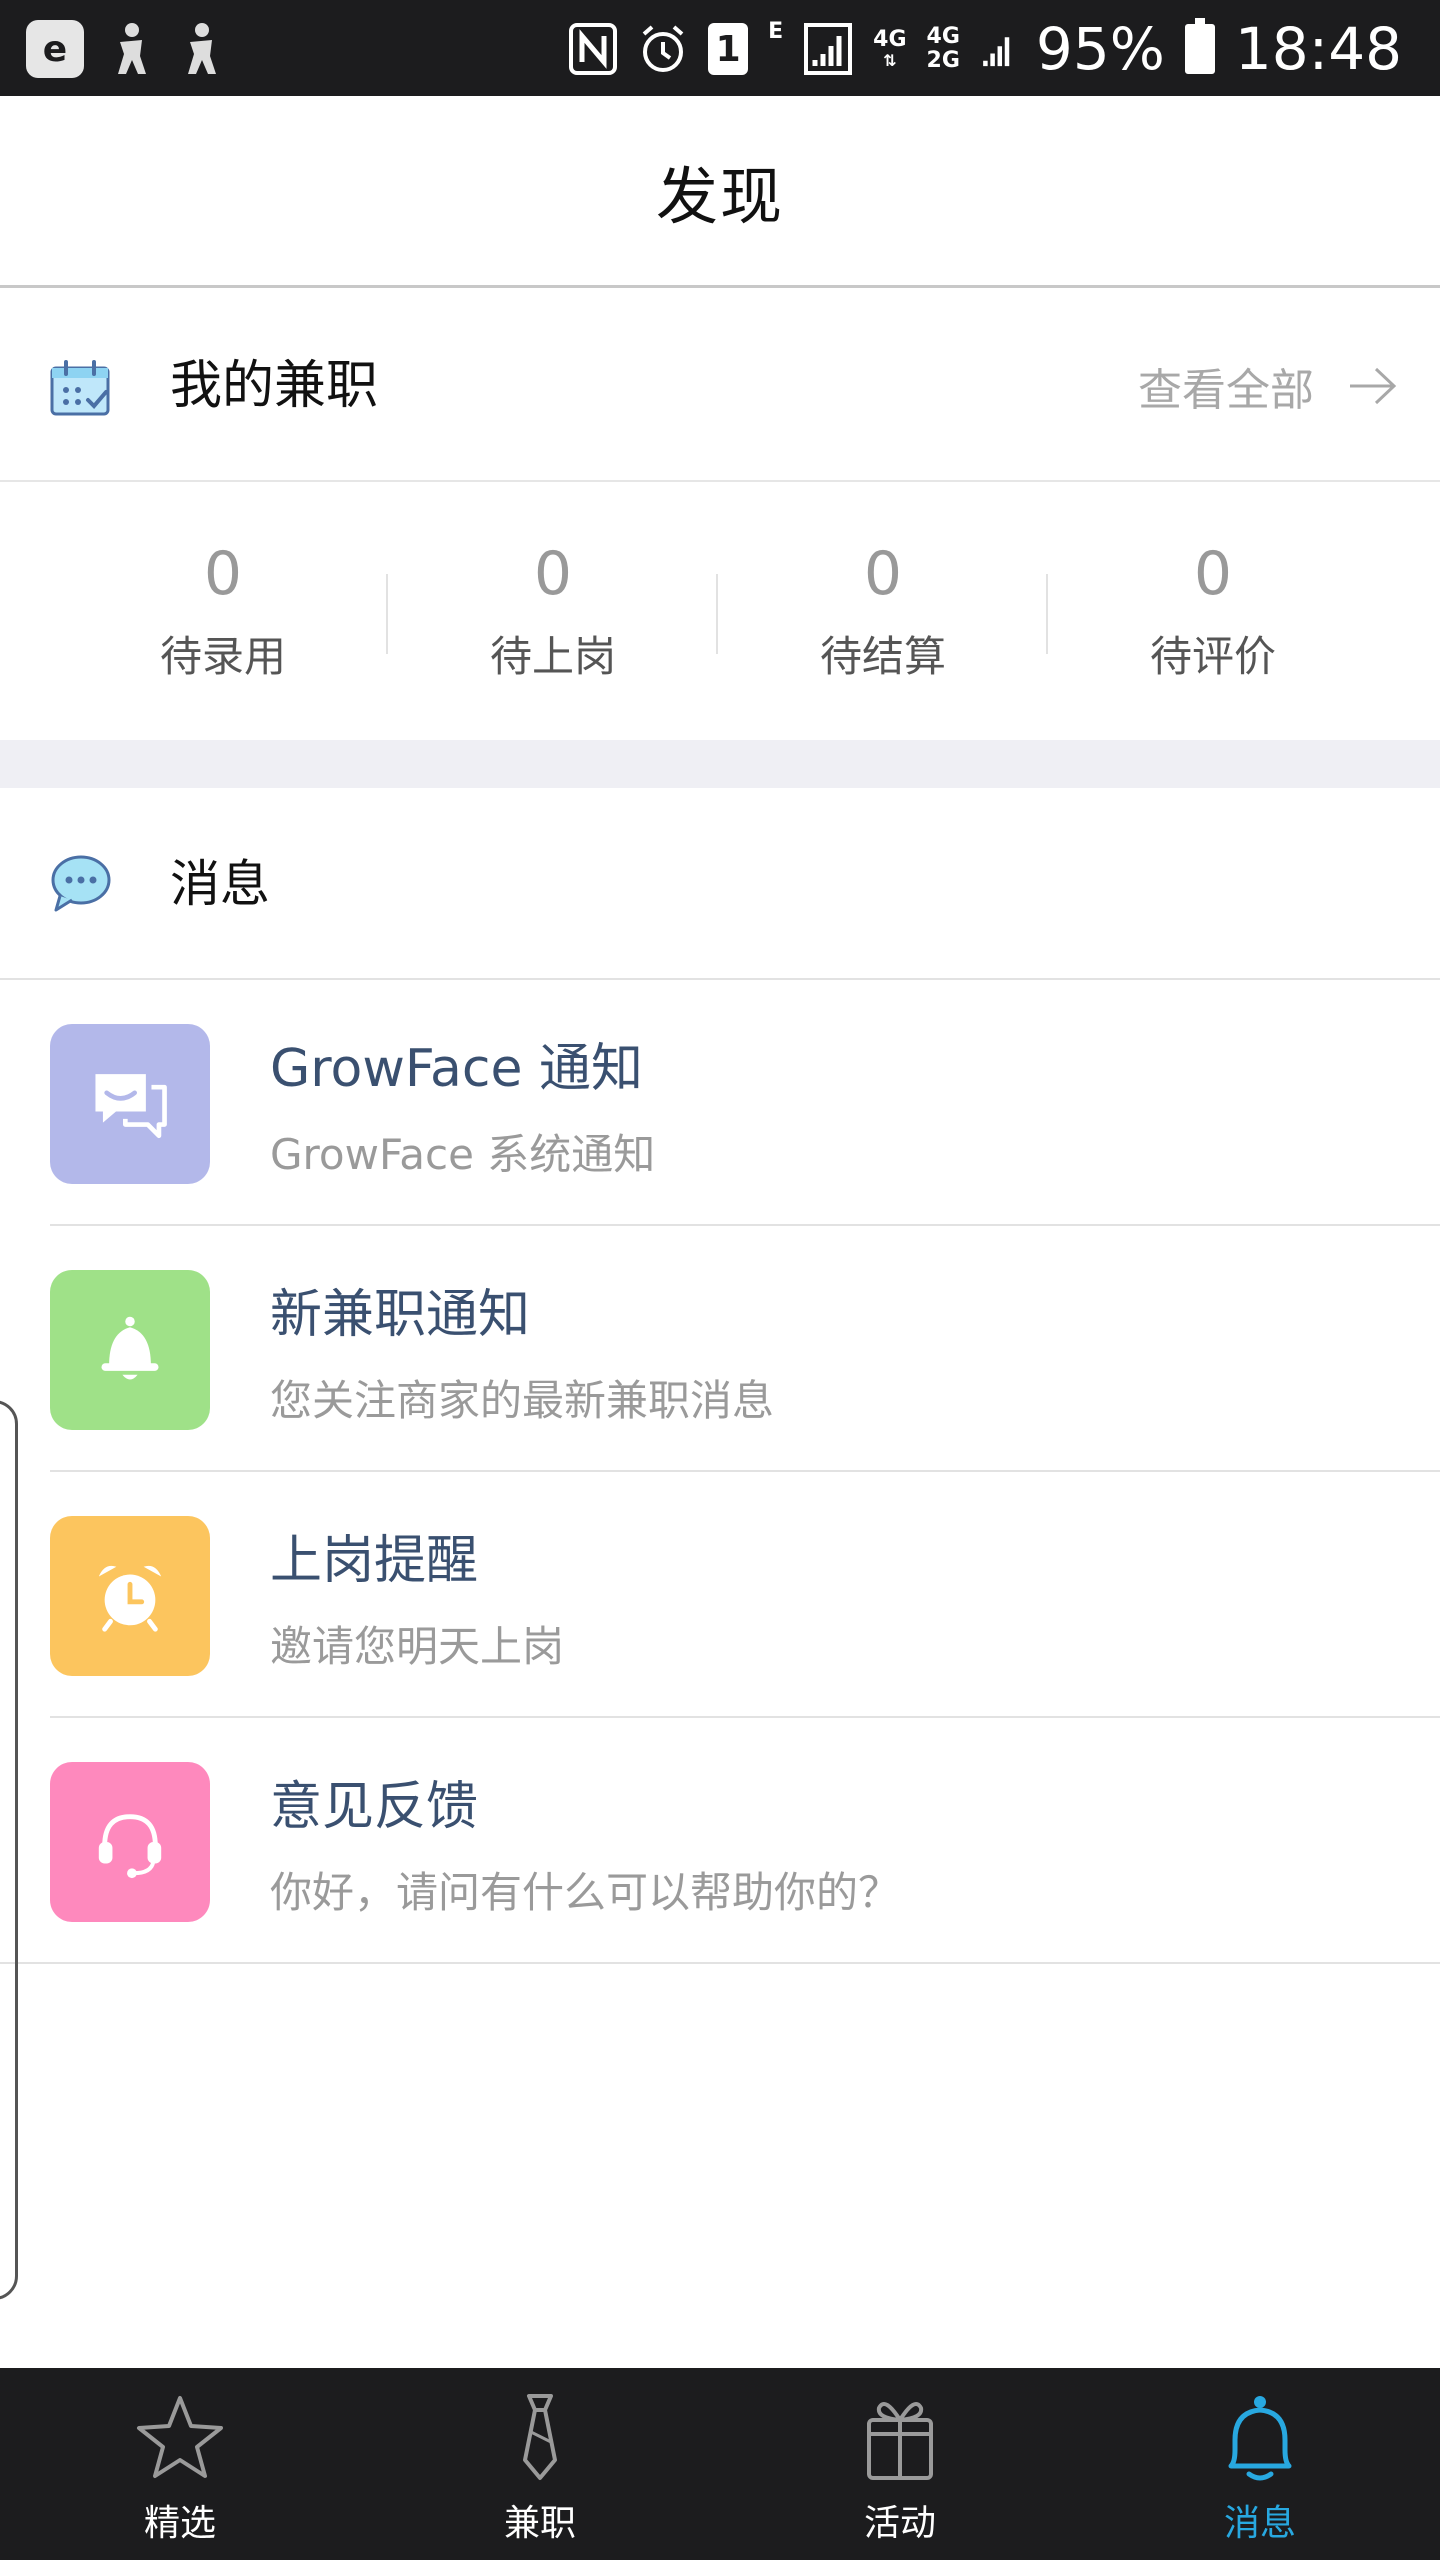 Image resolution: width=1440 pixels, height=2560 pixels. What do you see at coordinates (540, 2437) in the screenshot?
I see `tie-icon` at bounding box center [540, 2437].